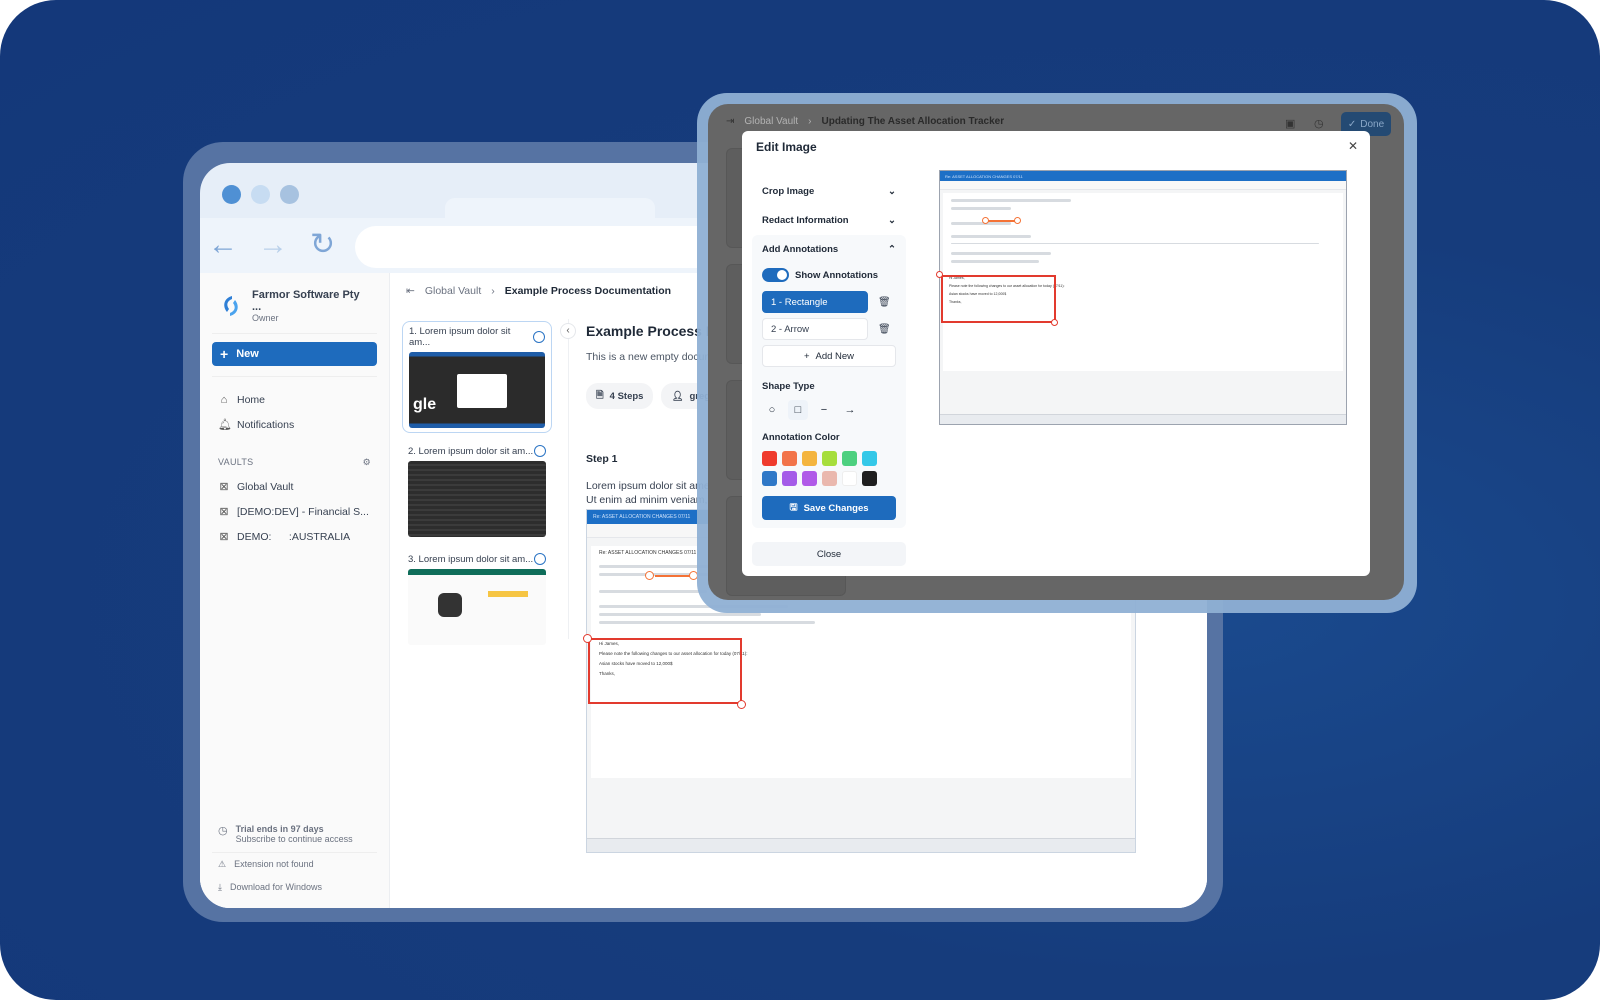 This screenshot has height=1000, width=1600. What do you see at coordinates (1353, 146) in the screenshot?
I see `close-icon: ✕` at bounding box center [1353, 146].